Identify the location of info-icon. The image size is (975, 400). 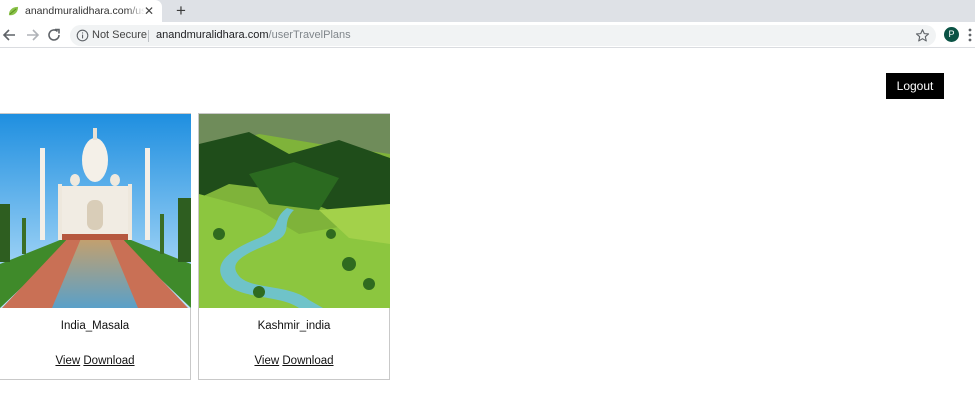
(82, 35).